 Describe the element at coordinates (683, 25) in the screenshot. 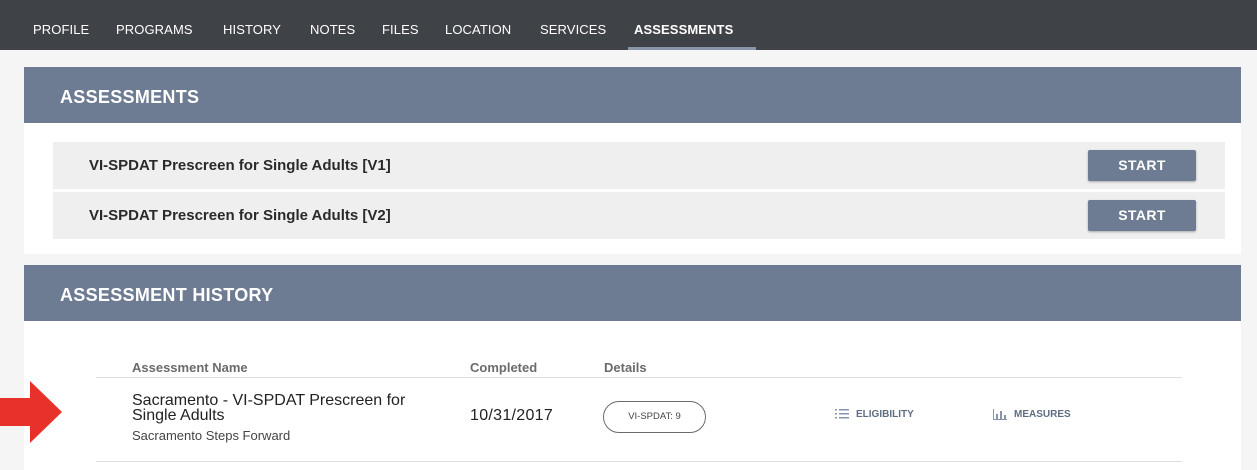

I see `tab-assessments: ASSESSMENTS` at that location.